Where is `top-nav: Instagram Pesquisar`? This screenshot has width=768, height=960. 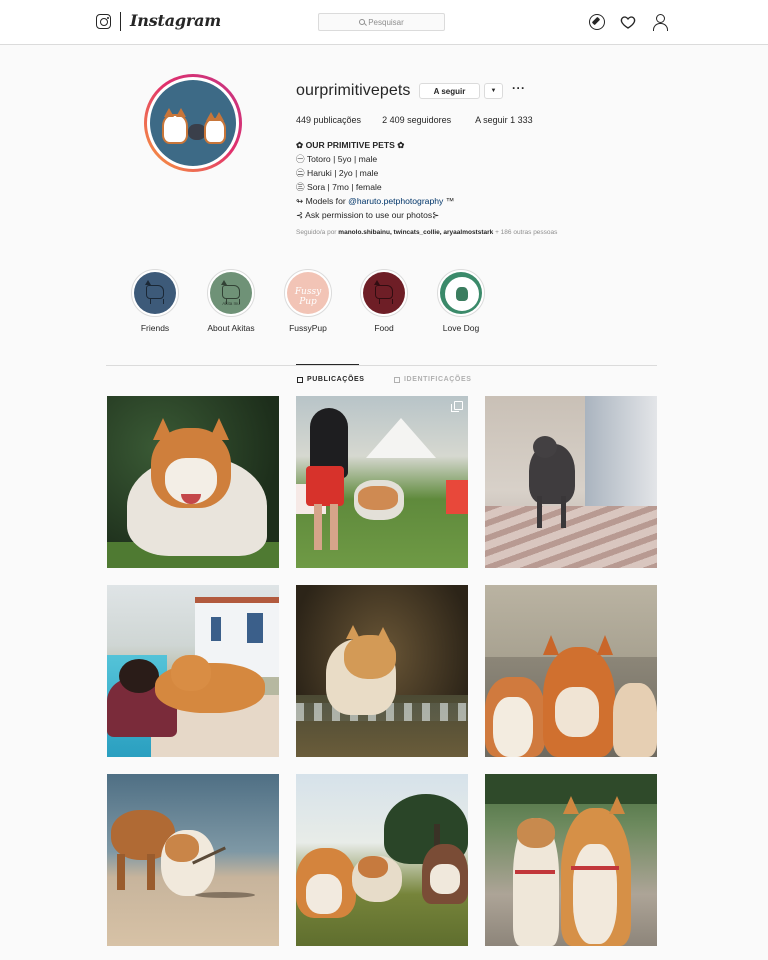 top-nav: Instagram Pesquisar is located at coordinates (384, 22).